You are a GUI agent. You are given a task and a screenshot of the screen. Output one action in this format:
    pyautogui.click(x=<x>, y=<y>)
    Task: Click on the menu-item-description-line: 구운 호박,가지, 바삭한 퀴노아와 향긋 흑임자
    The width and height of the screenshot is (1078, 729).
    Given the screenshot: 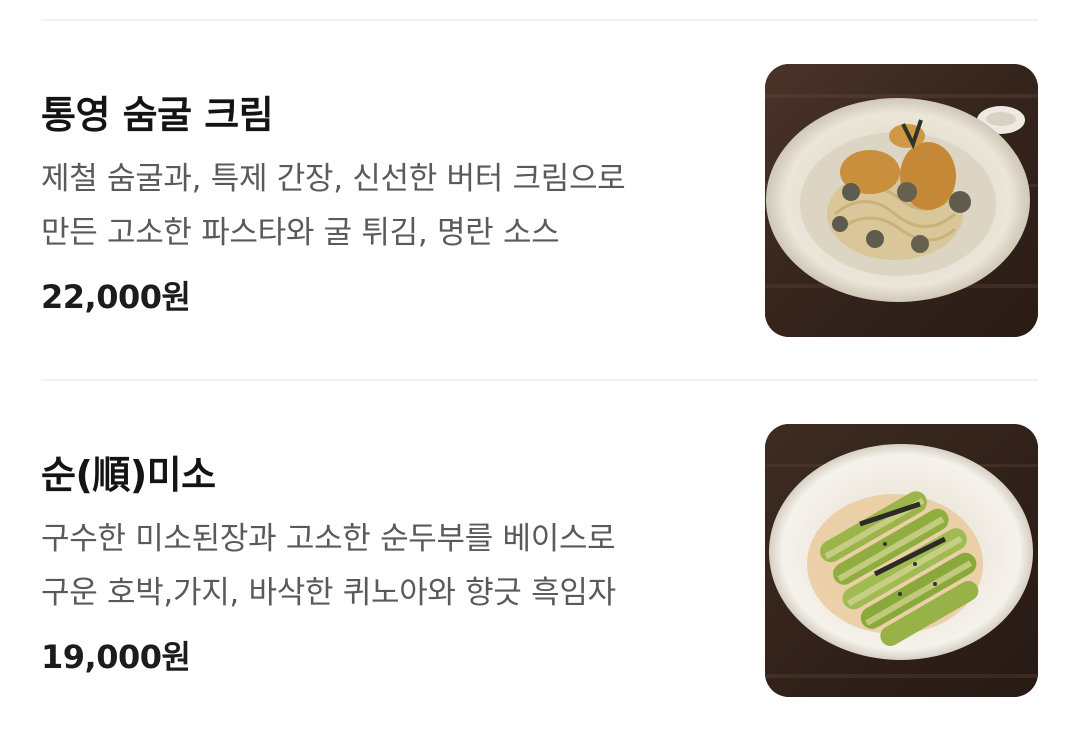 What is the action you would take?
    pyautogui.click(x=328, y=593)
    